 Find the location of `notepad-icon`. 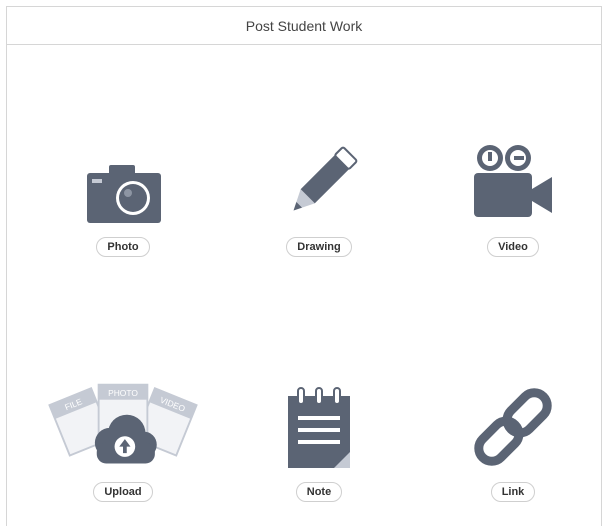

notepad-icon is located at coordinates (319, 420).